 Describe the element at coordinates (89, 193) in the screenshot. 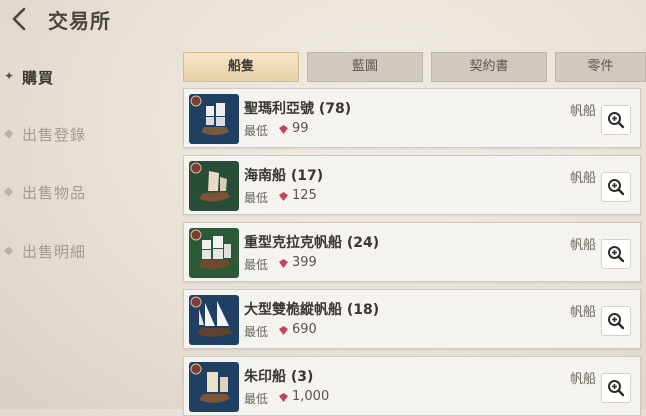

I see `sidebar-item-sell-items: ◆ 出售物品` at that location.